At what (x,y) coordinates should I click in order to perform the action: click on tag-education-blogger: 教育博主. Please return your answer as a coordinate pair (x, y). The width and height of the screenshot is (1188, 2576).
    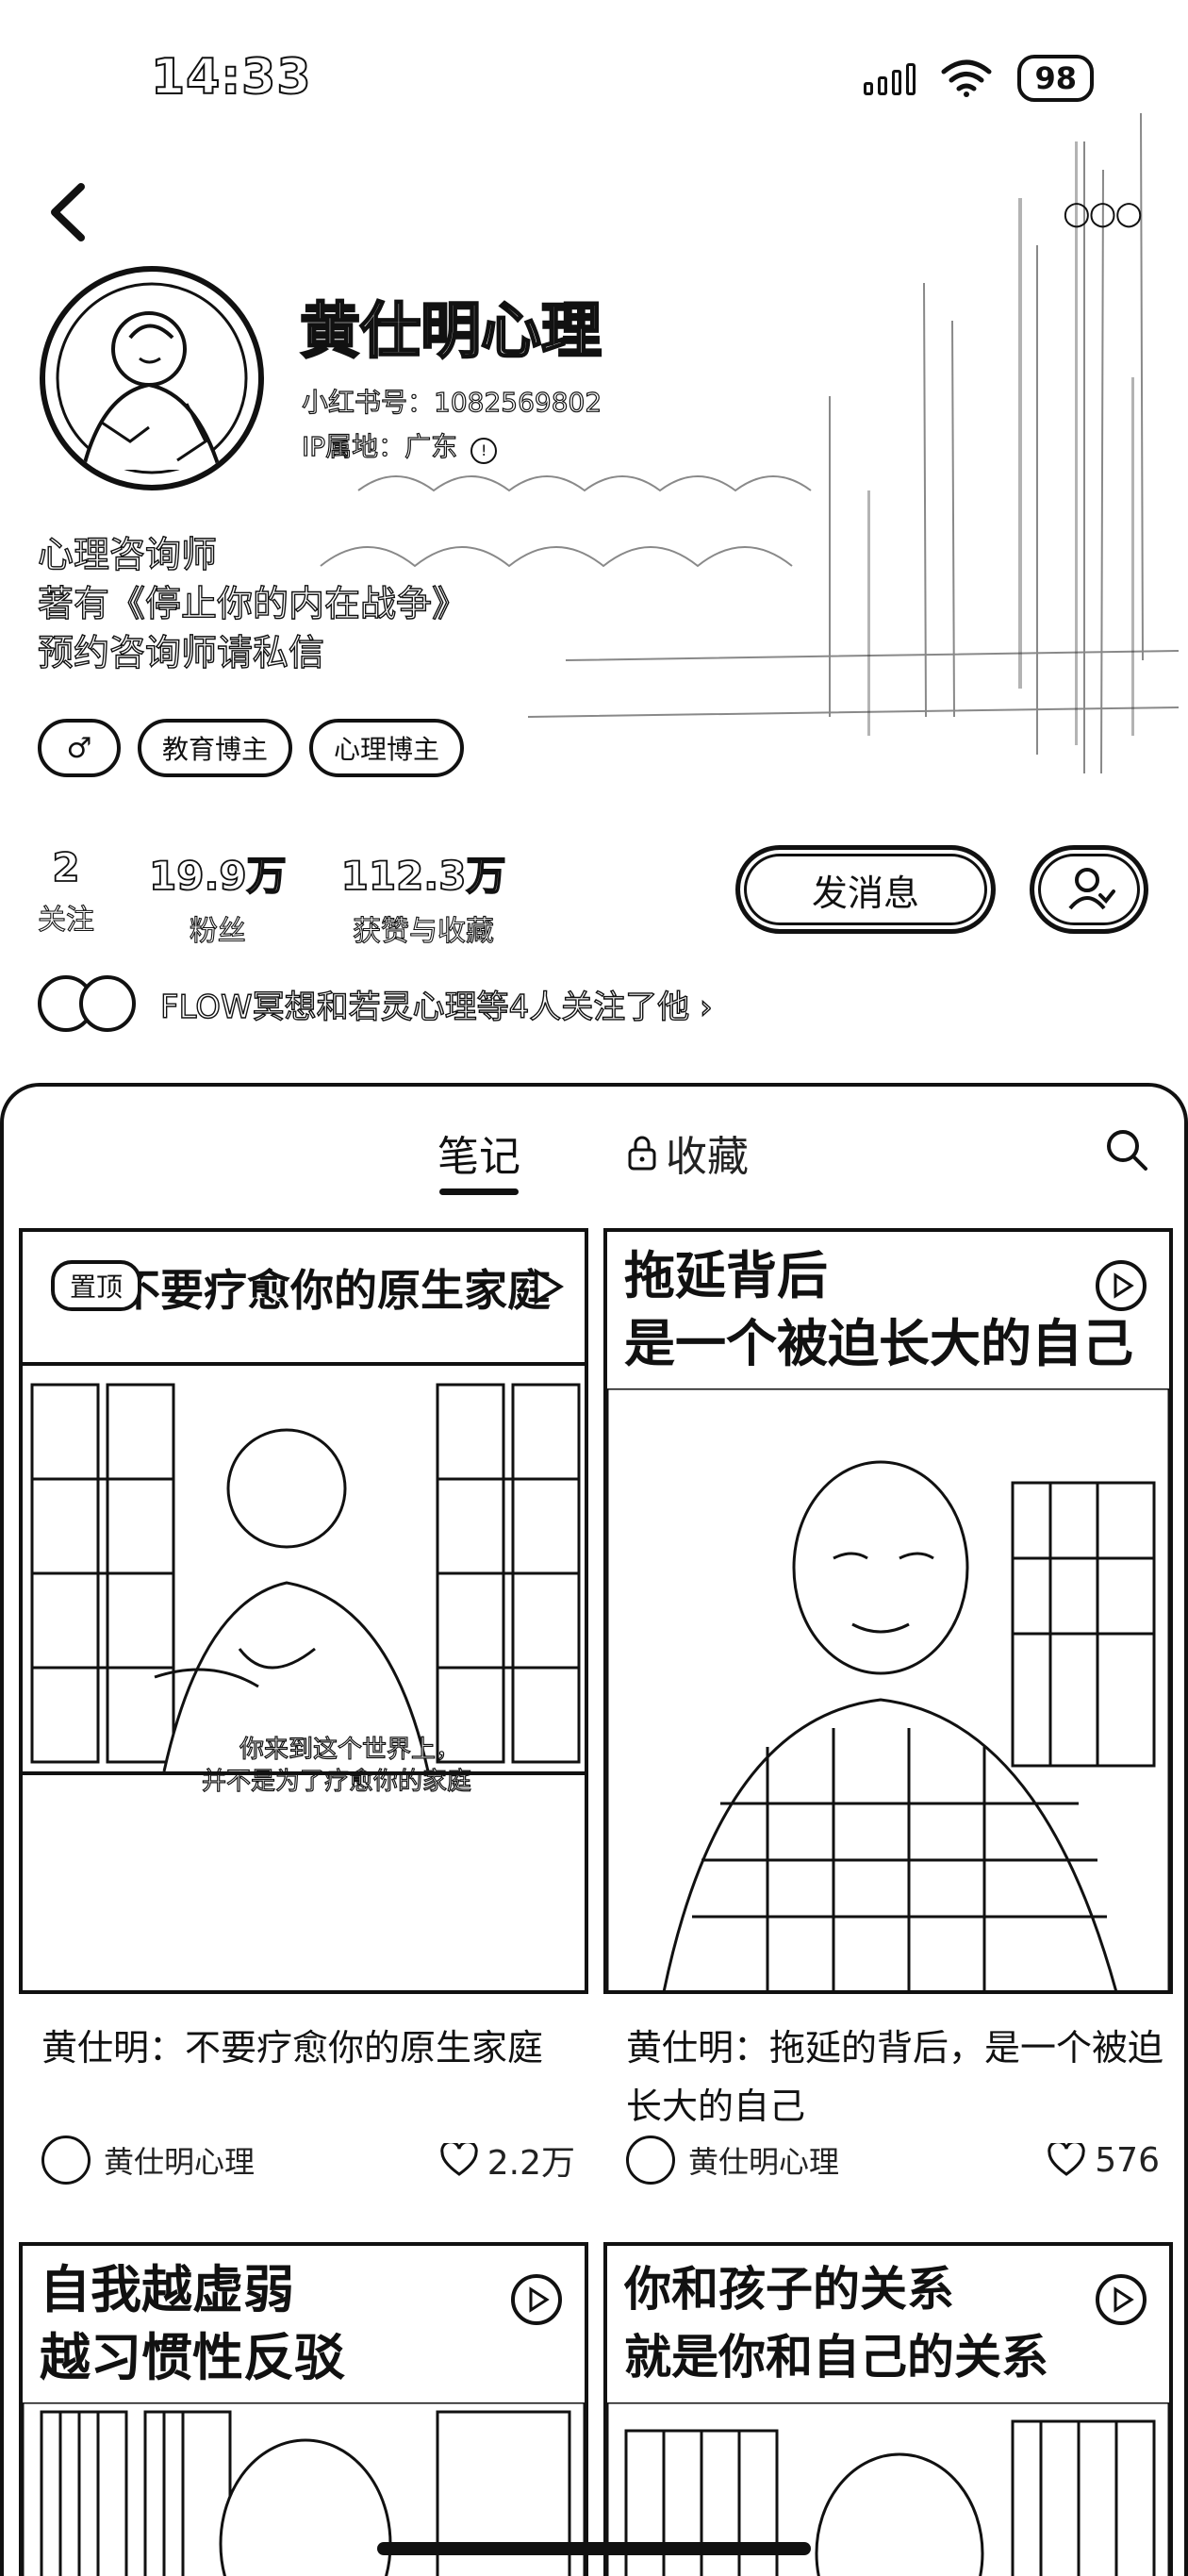
    Looking at the image, I should click on (215, 748).